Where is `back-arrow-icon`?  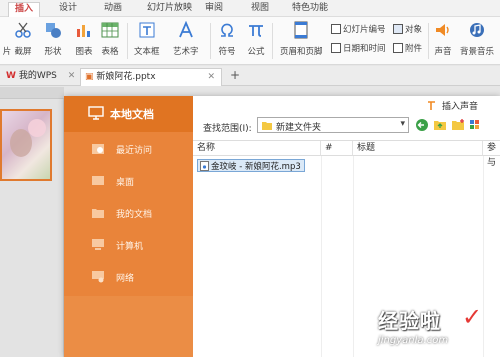
back-arrow-icon is located at coordinates (422, 125).